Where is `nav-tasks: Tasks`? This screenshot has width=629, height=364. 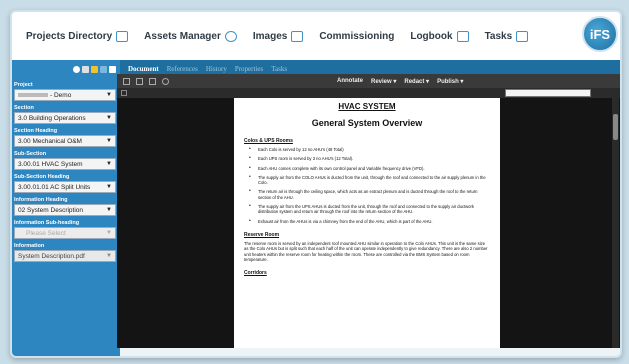
nav-tasks: Tasks is located at coordinates (506, 36).